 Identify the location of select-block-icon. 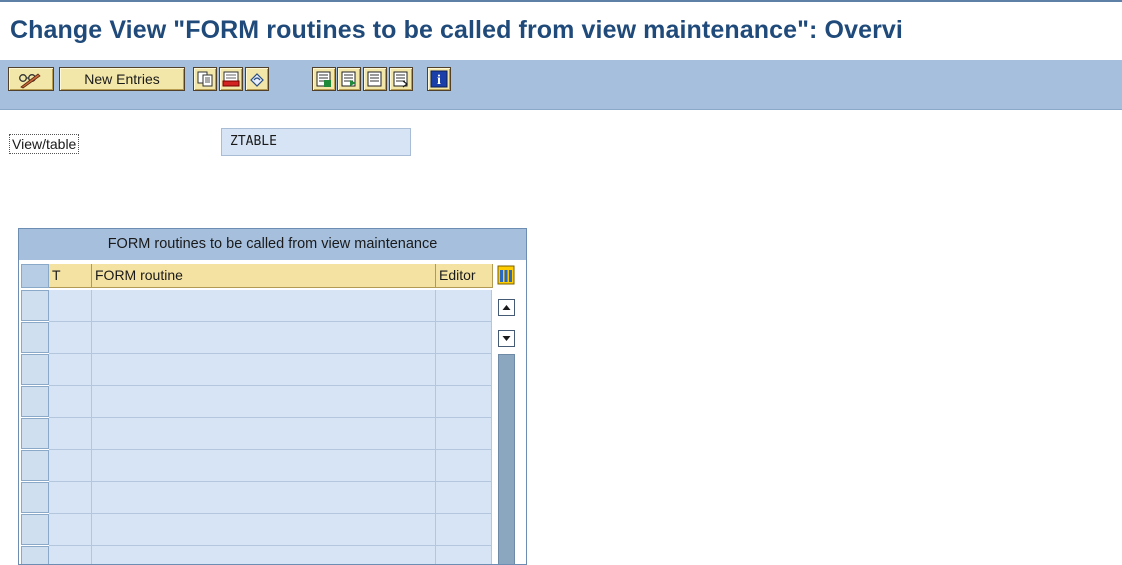
(348, 79).